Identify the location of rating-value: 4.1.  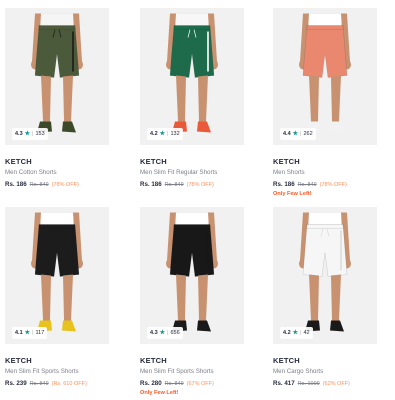
(19, 333).